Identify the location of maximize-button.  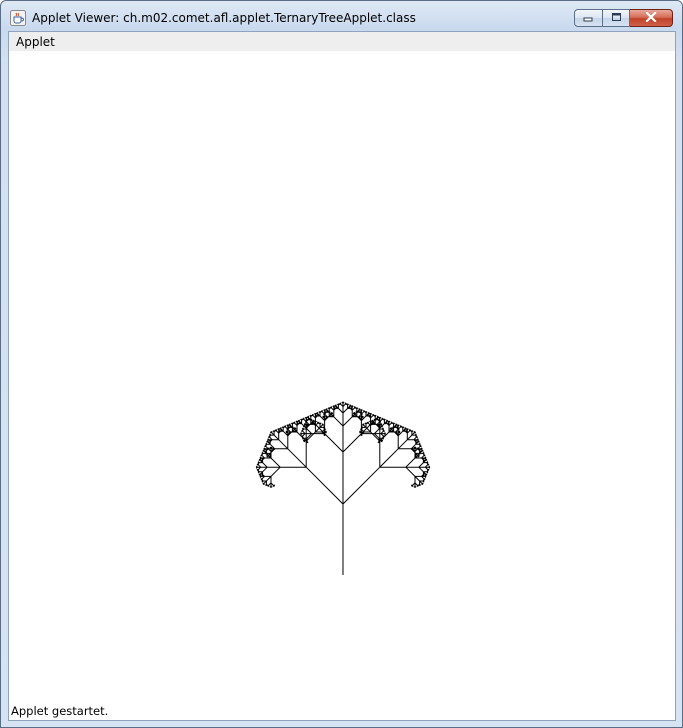
(616, 18).